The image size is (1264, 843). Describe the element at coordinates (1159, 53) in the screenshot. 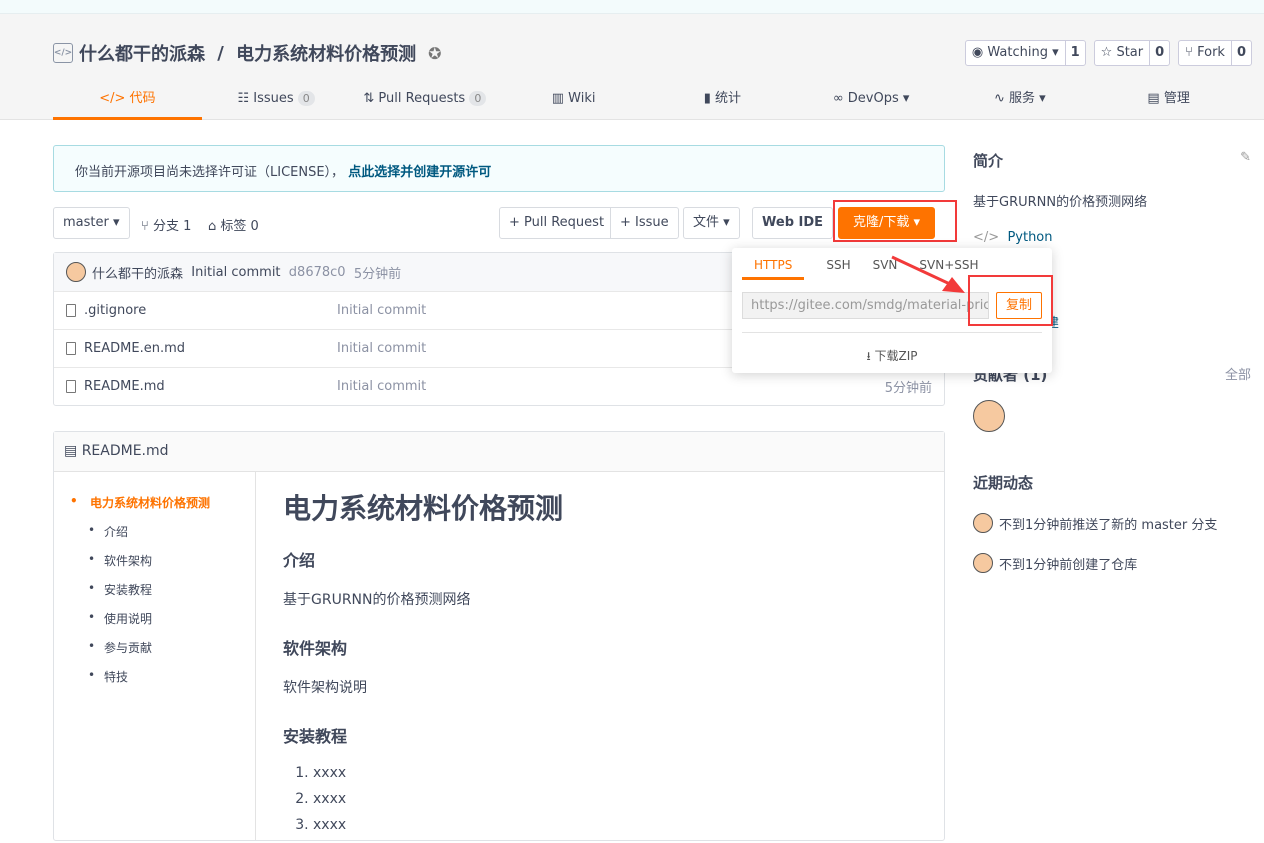

I see `star-count: 0` at that location.